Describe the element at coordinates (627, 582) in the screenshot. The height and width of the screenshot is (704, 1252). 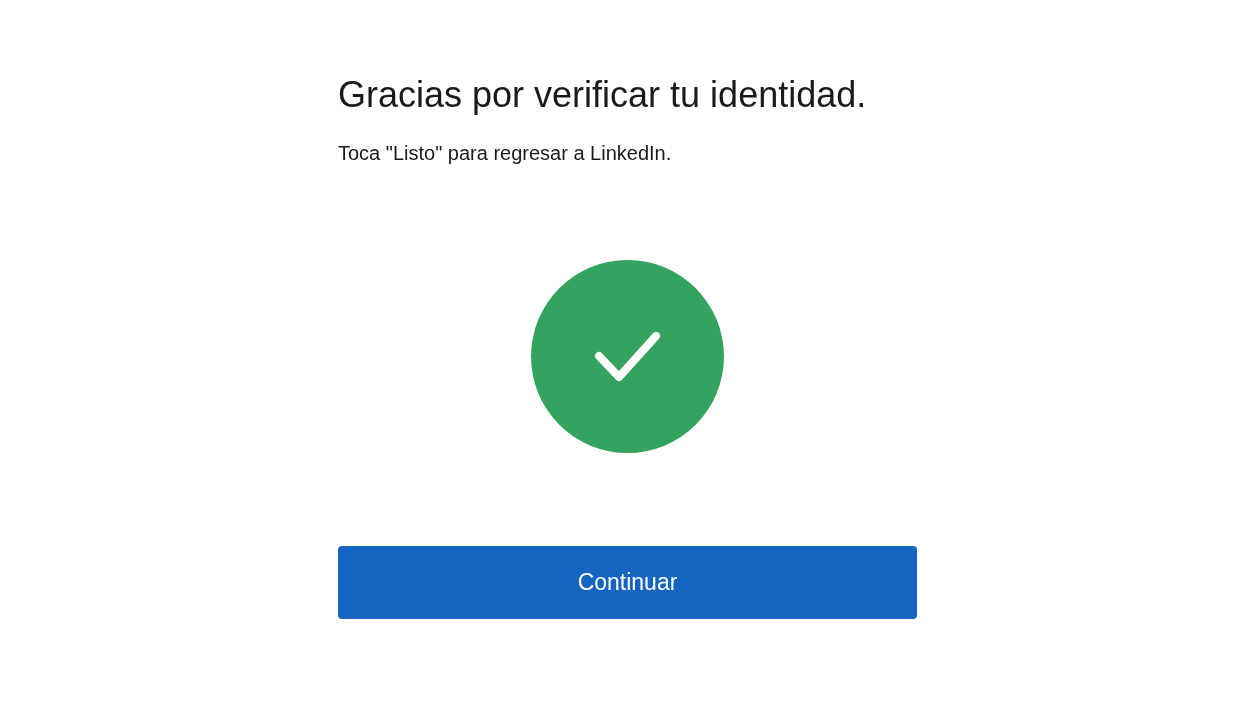
I see `continue-button: Continuar` at that location.